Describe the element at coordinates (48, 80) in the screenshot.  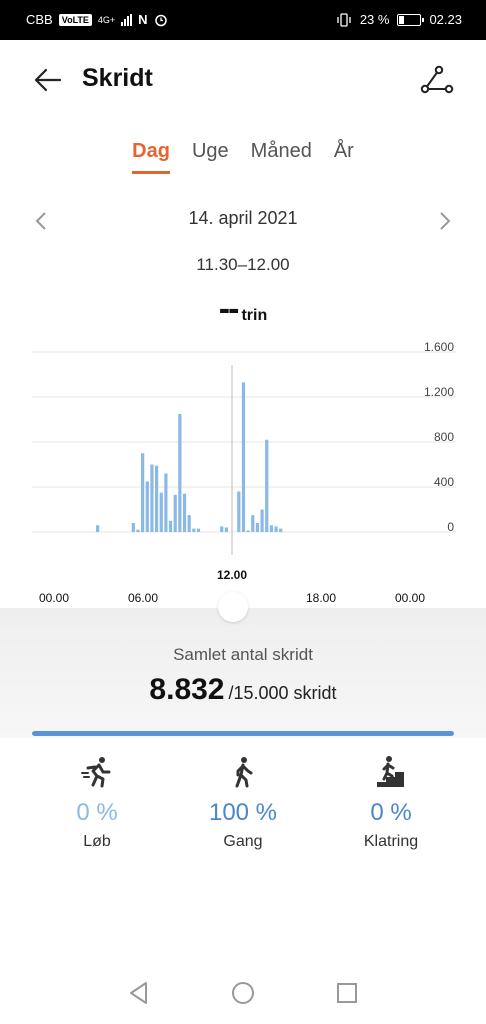
I see `back-arrow-icon` at that location.